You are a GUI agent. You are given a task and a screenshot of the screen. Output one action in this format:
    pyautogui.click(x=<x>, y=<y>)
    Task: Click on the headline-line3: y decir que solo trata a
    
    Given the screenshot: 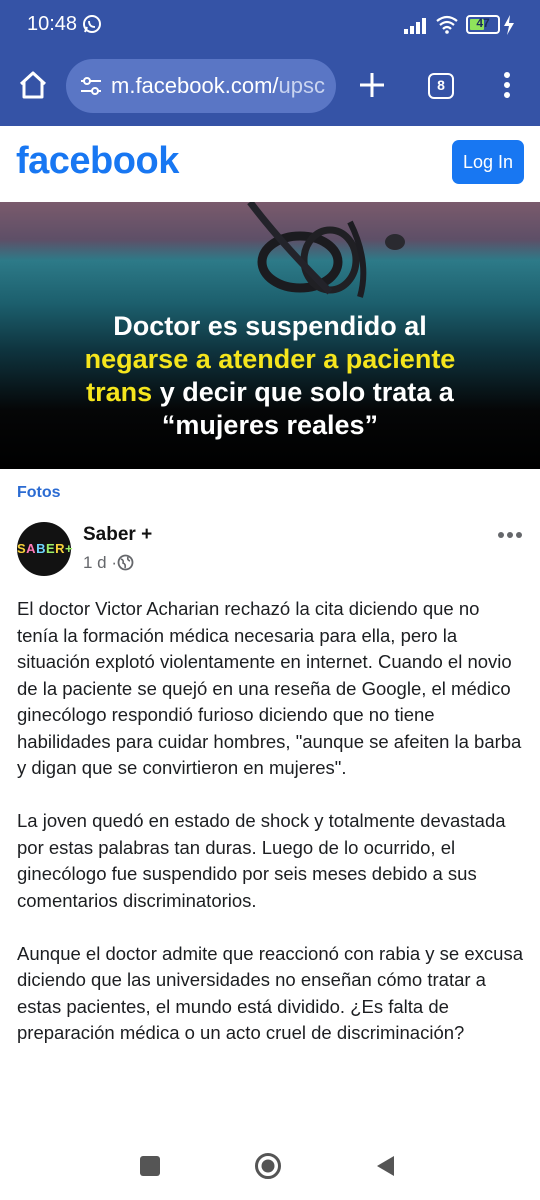 What is the action you would take?
    pyautogui.click(x=303, y=392)
    